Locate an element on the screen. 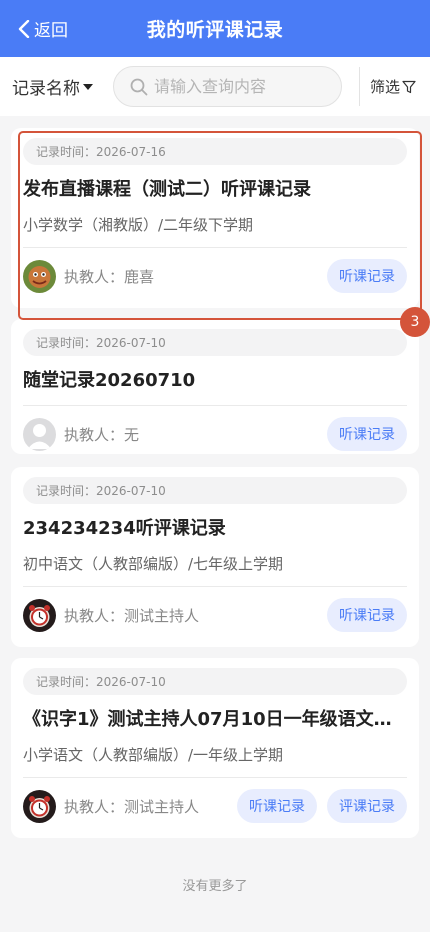 The height and width of the screenshot is (932, 430). caret-down-icon is located at coordinates (88, 86).